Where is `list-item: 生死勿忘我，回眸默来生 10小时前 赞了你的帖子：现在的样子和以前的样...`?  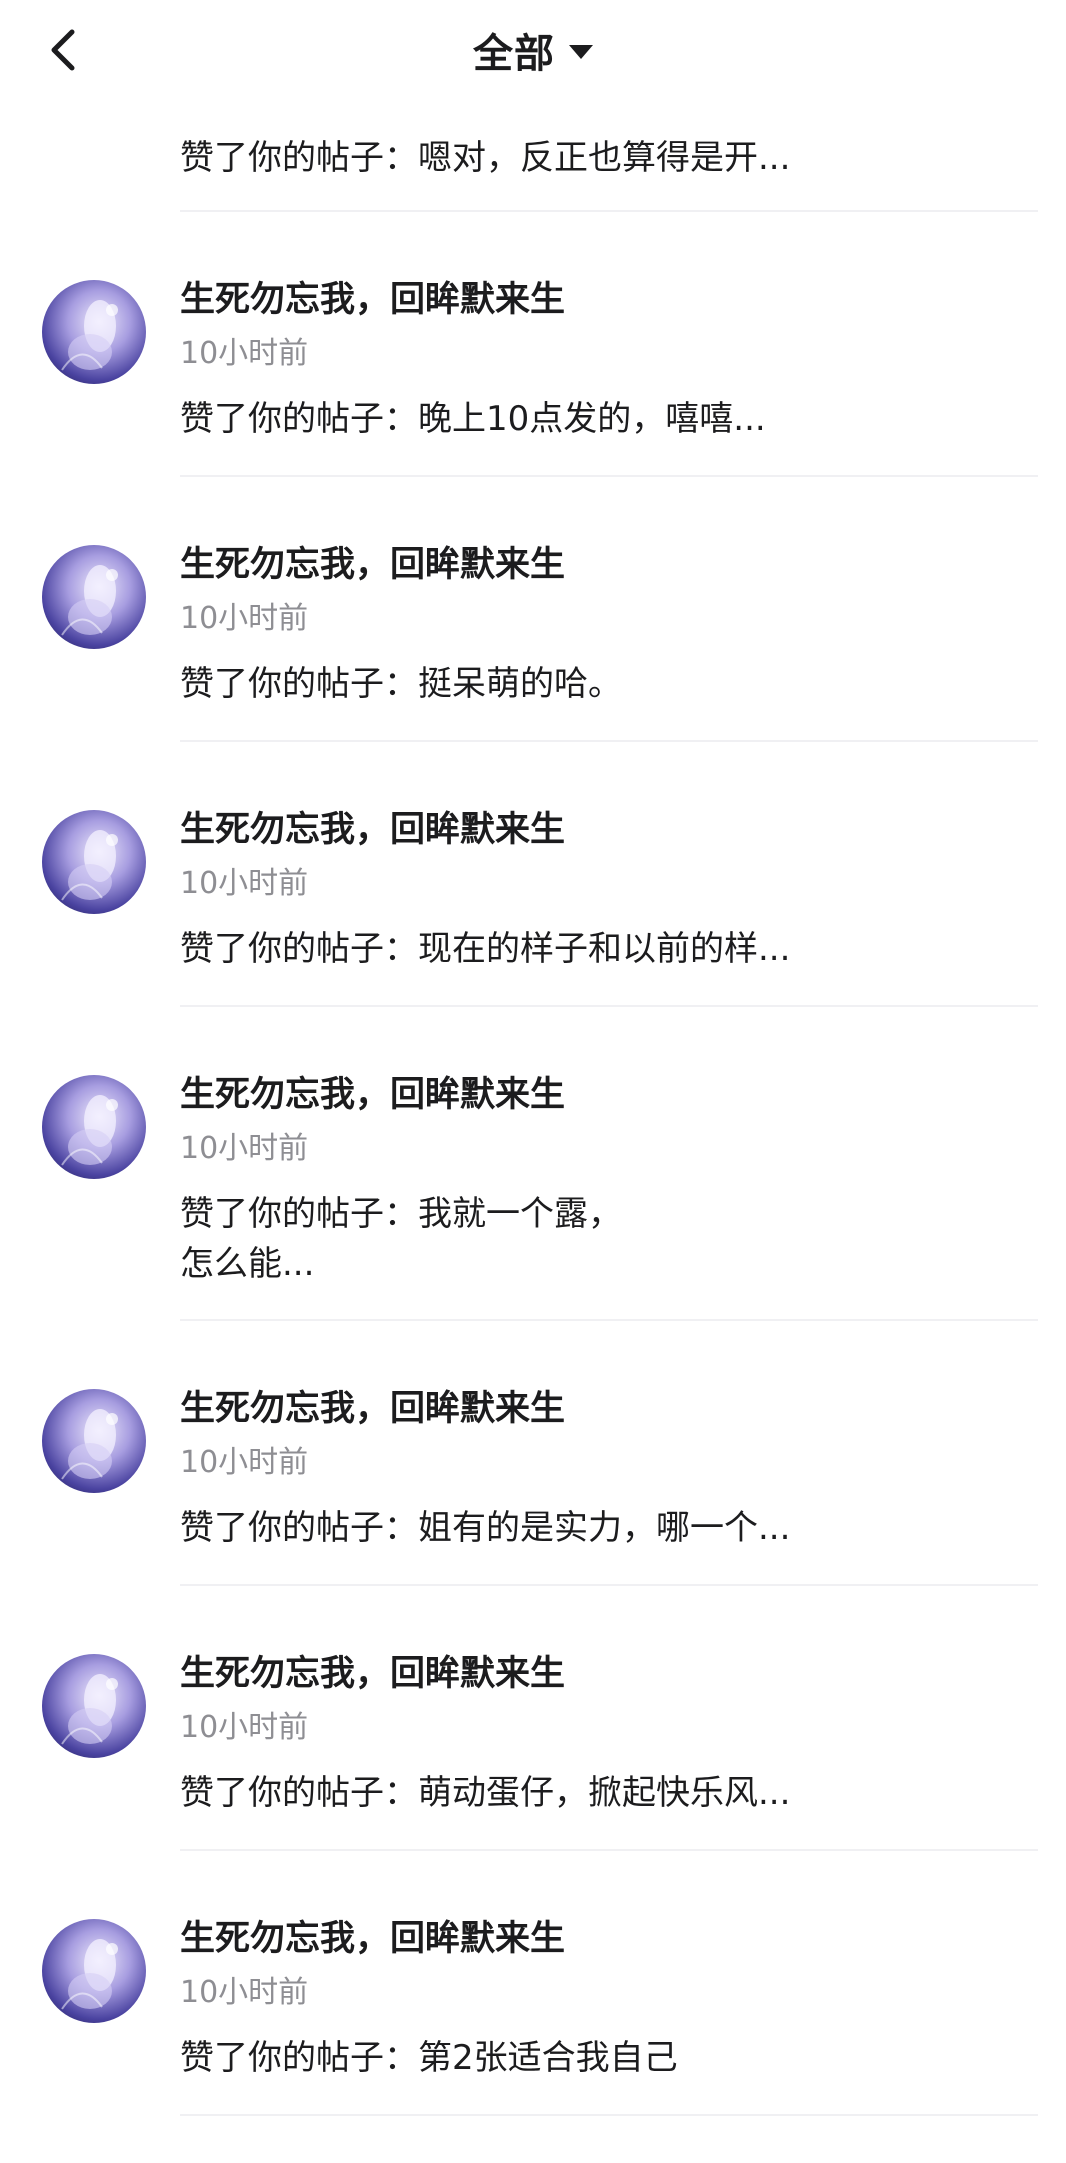 list-item: 生死勿忘我，回眸默来生 10小时前 赞了你的帖子：现在的样子和以前的样... is located at coordinates (533, 874).